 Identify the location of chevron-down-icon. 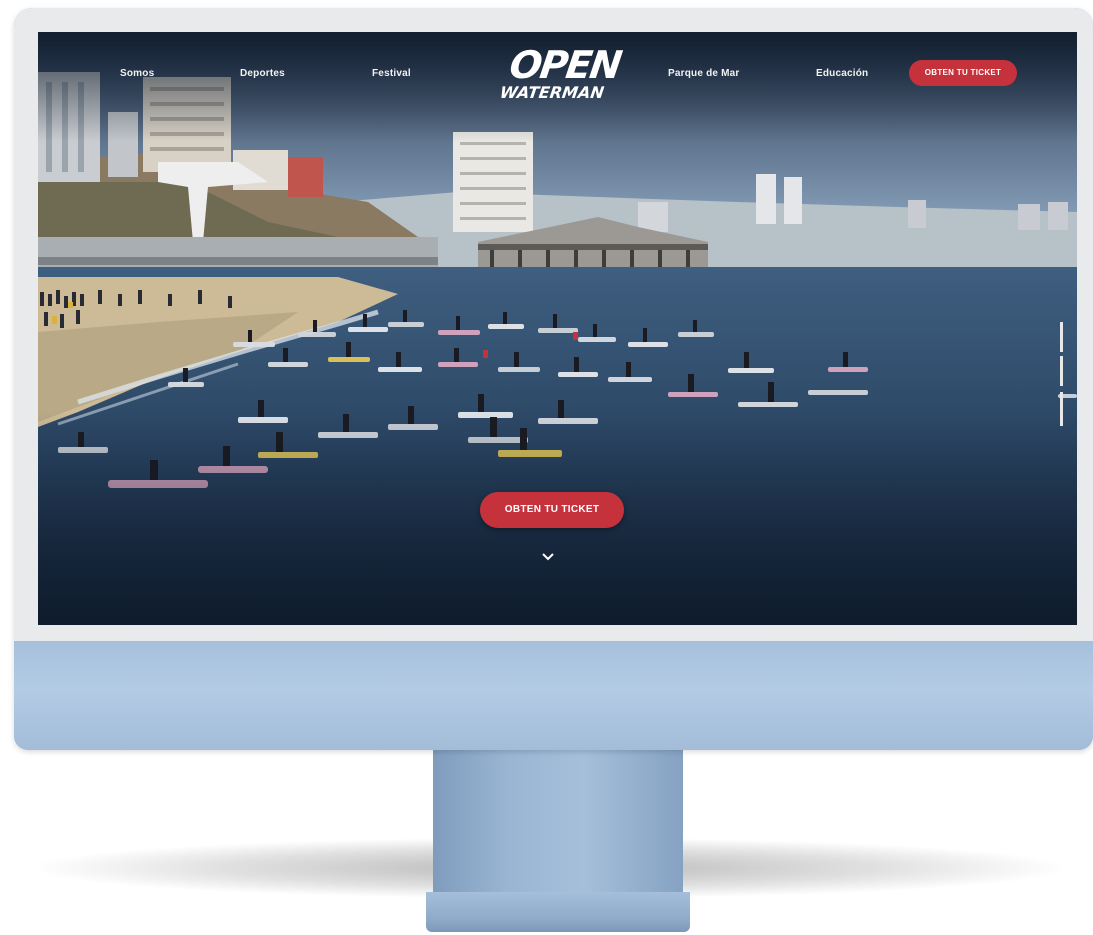
(550, 560).